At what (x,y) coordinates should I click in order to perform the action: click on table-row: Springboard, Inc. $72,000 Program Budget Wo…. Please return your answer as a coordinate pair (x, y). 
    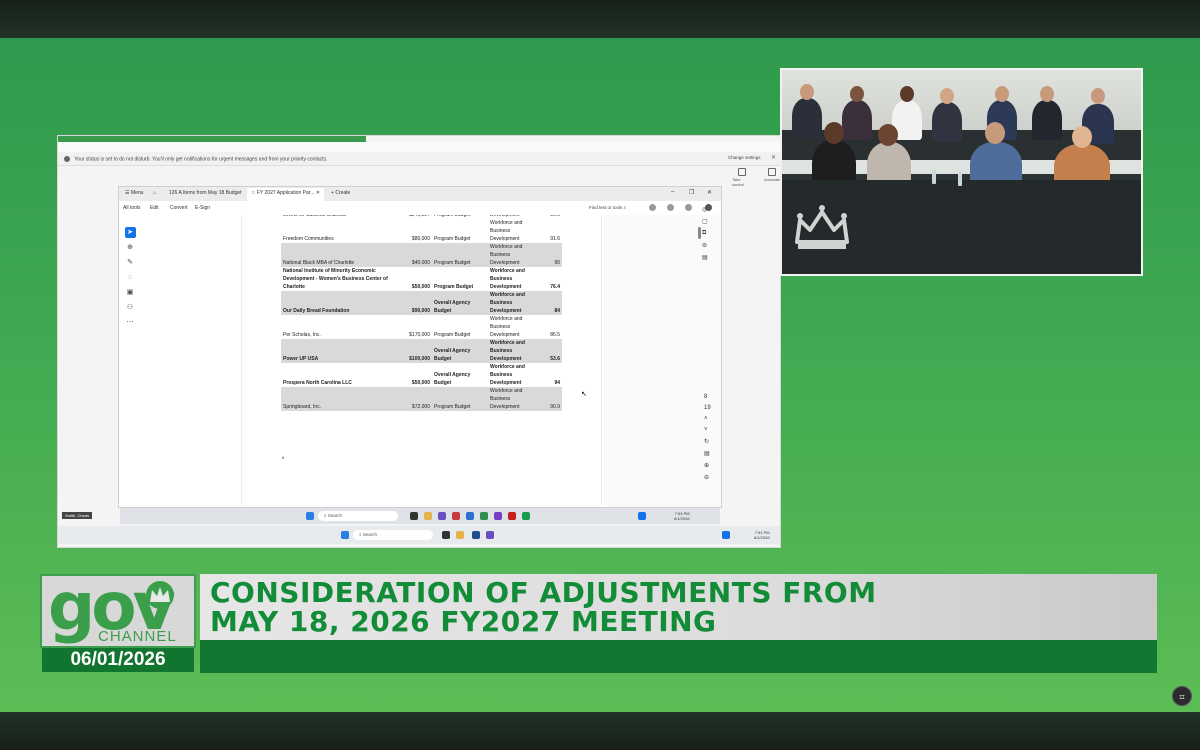
    Looking at the image, I should click on (421, 399).